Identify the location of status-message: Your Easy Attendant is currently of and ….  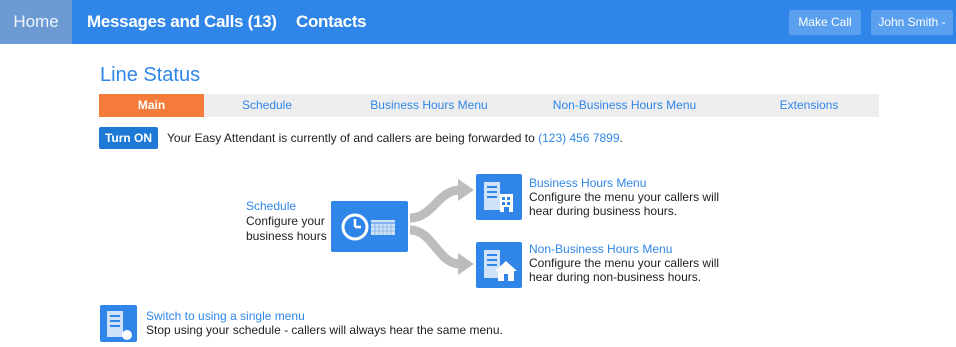
(395, 138).